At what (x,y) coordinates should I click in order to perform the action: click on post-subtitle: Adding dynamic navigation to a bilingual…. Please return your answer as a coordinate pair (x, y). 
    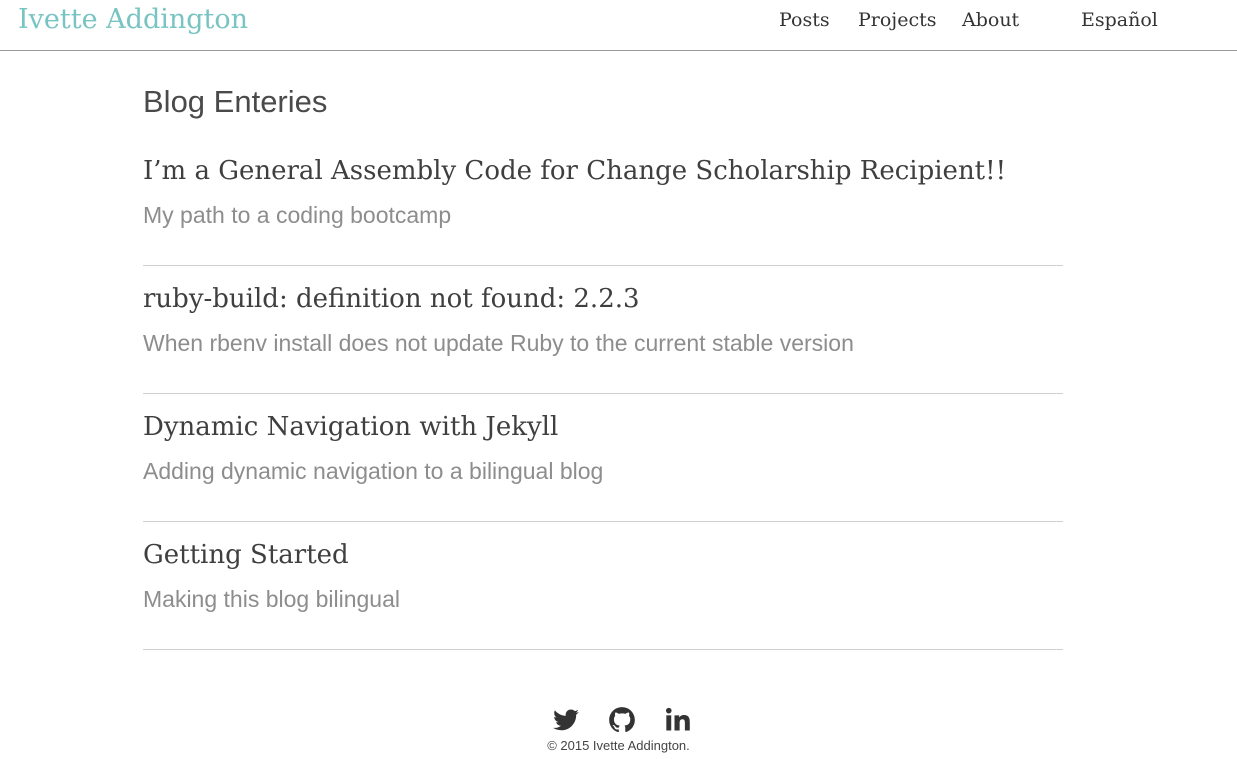
    Looking at the image, I should click on (373, 471).